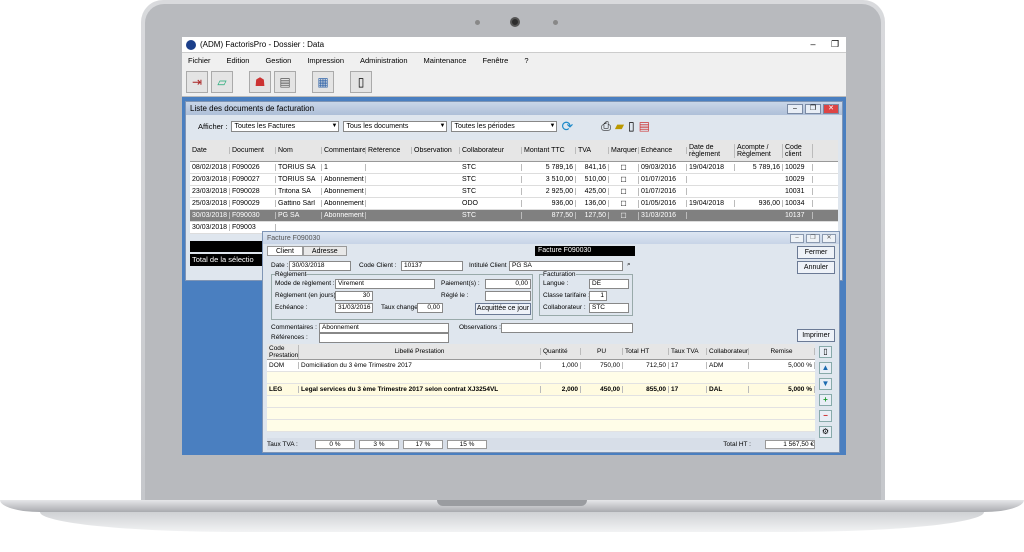  I want to click on calculator-icon: ▦, so click(323, 81).